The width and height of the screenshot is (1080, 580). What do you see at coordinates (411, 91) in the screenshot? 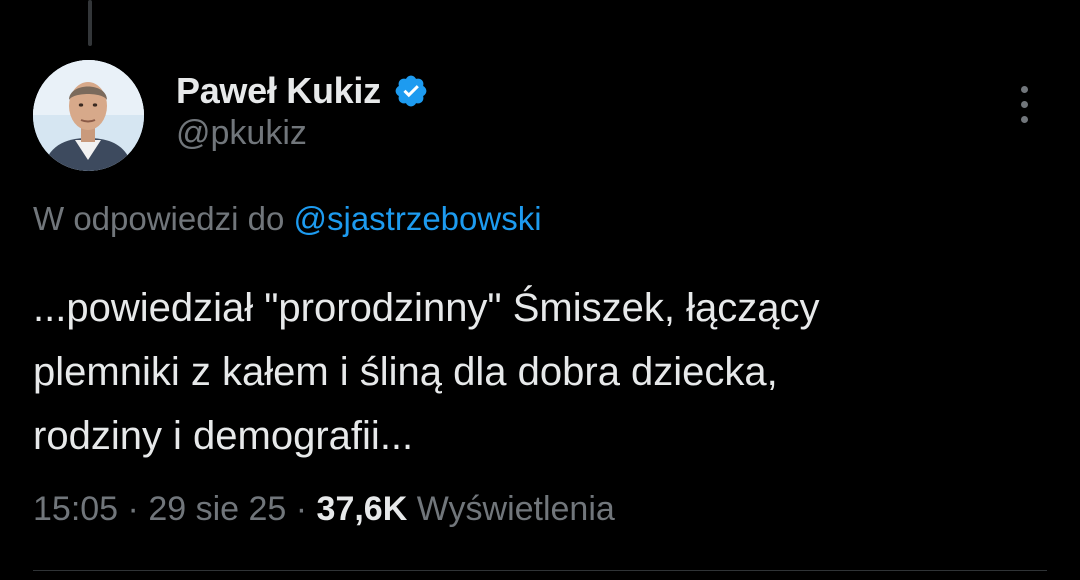
I see `verified-badge-icon` at bounding box center [411, 91].